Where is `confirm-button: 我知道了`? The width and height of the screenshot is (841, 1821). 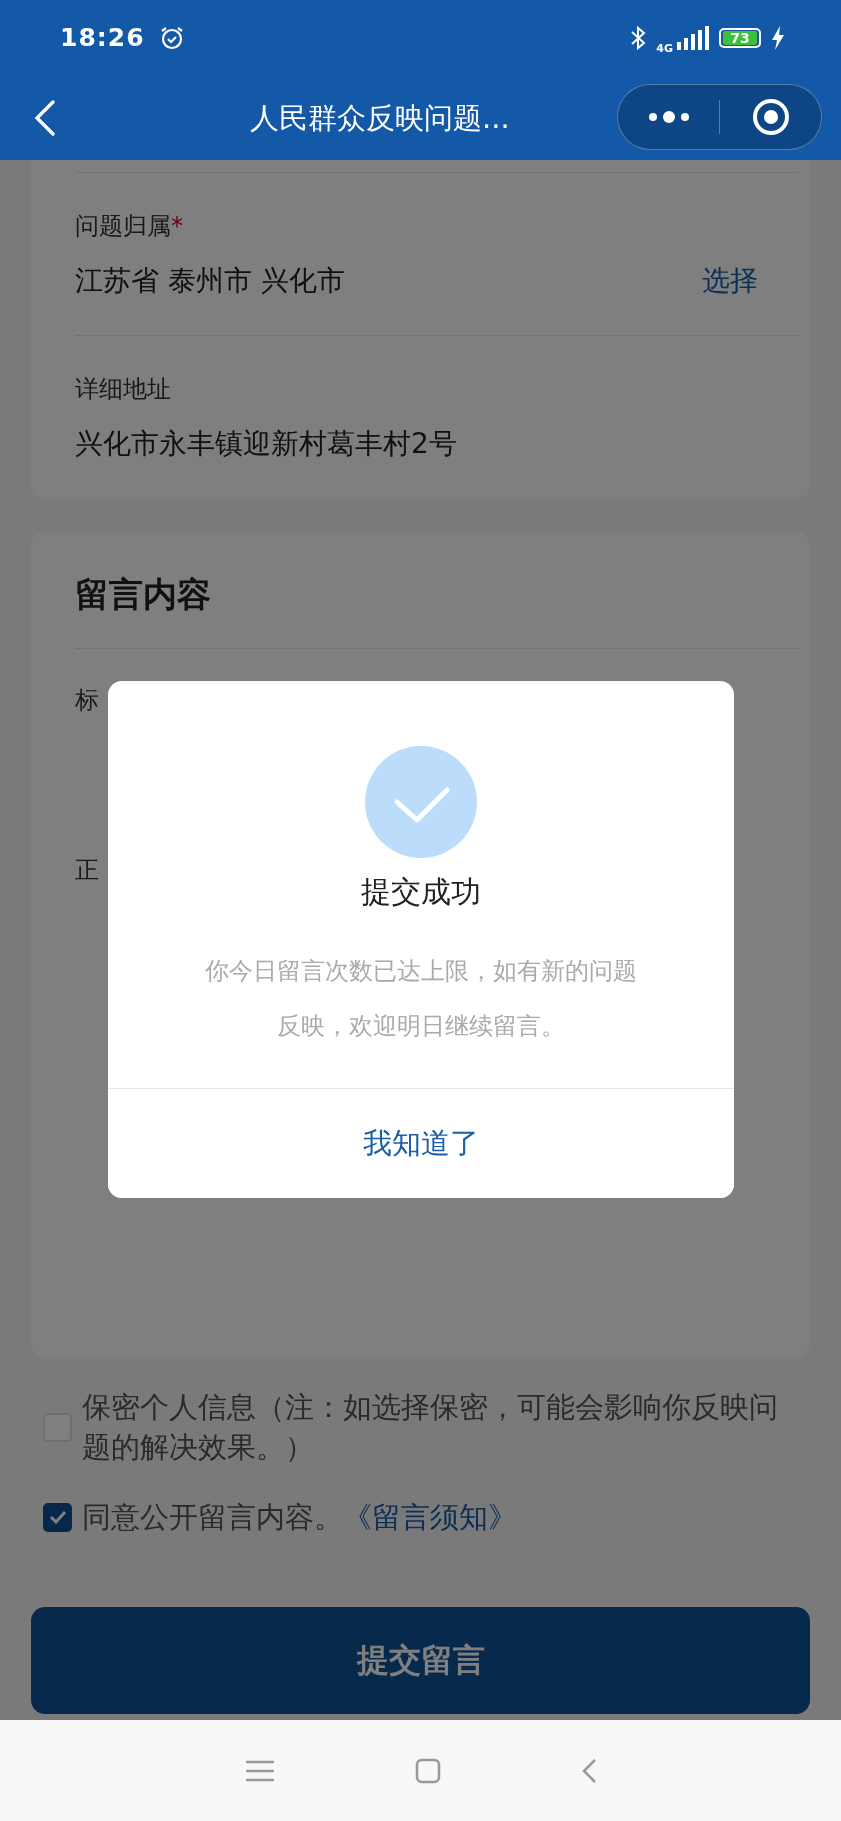
confirm-button: 我知道了 is located at coordinates (421, 1143).